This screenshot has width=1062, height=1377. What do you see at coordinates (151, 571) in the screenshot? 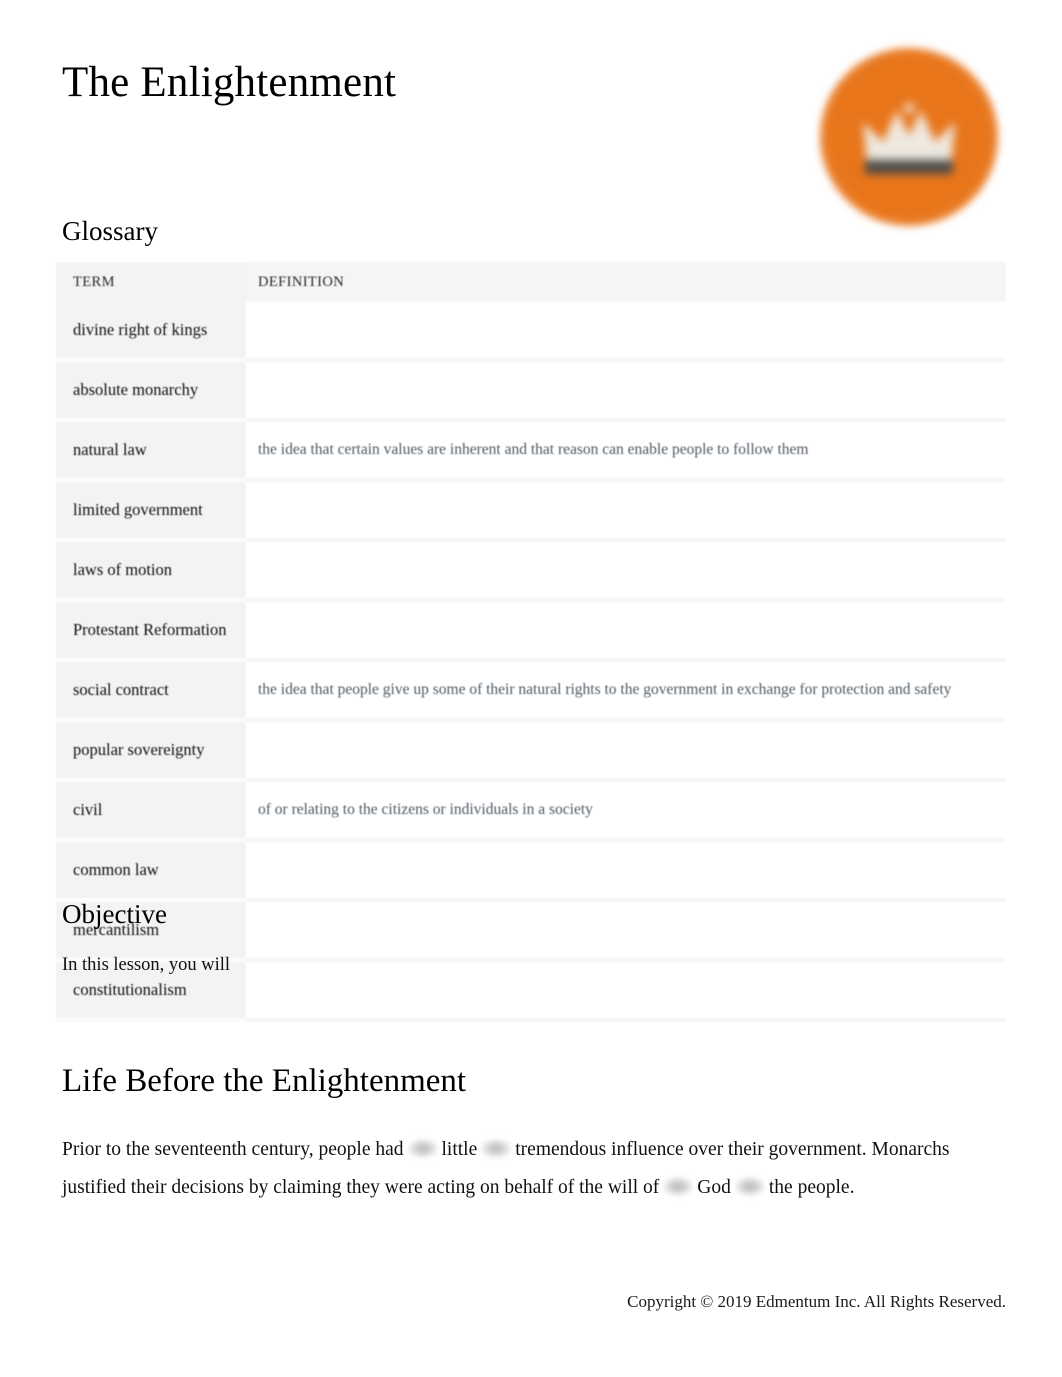
I see `glossary-term-cell: laws of motion` at bounding box center [151, 571].